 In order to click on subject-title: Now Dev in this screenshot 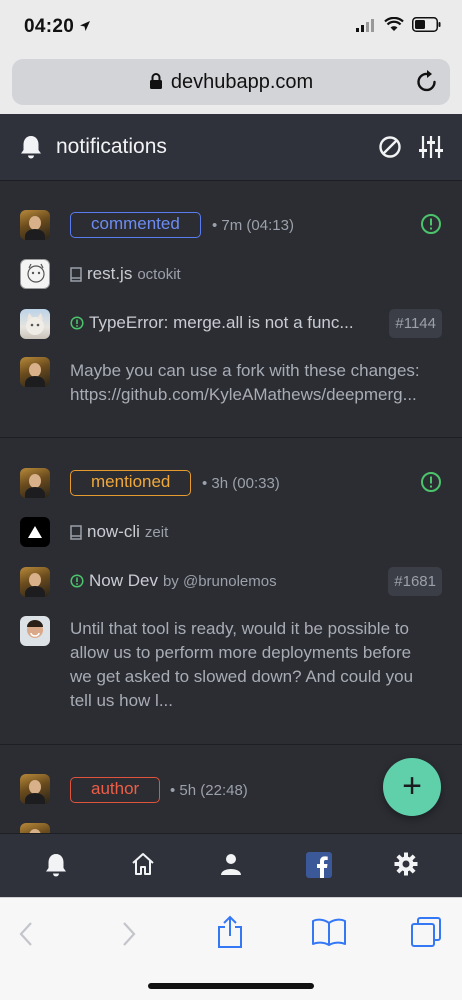, I will do `click(123, 580)`.